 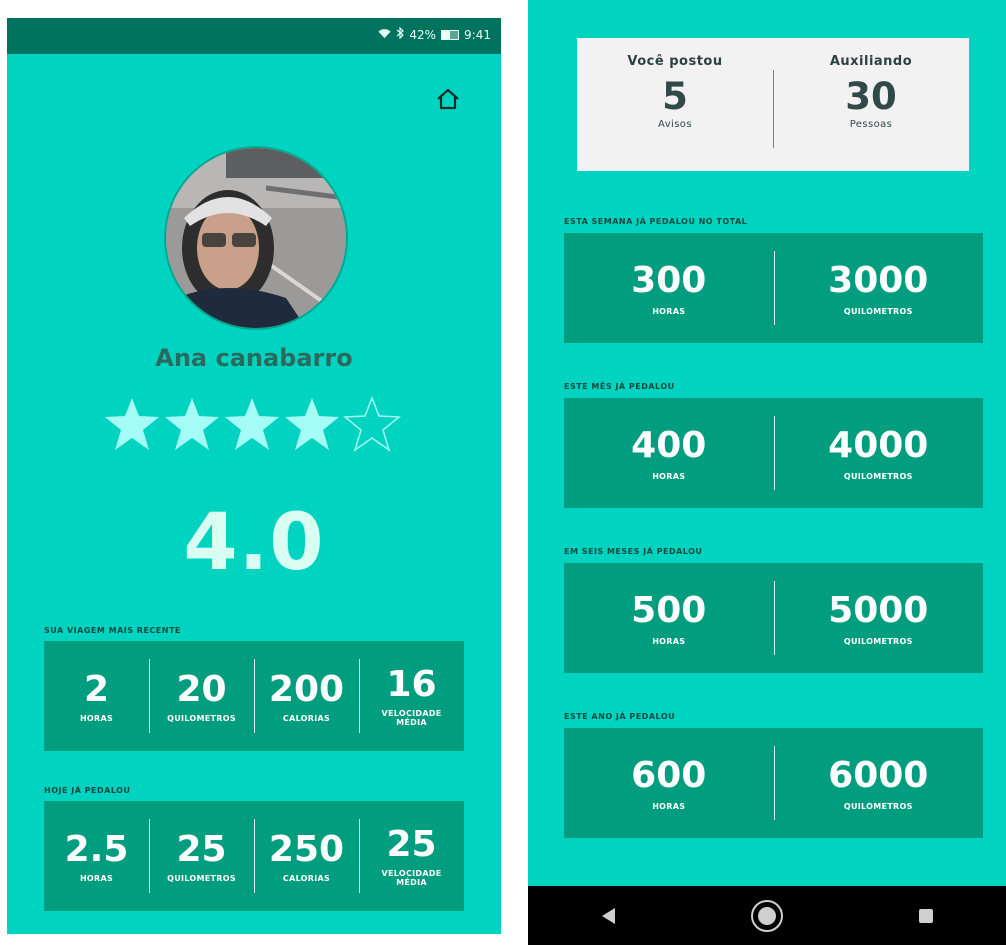 I want to click on helping-title: Auxiliando, so click(x=871, y=61).